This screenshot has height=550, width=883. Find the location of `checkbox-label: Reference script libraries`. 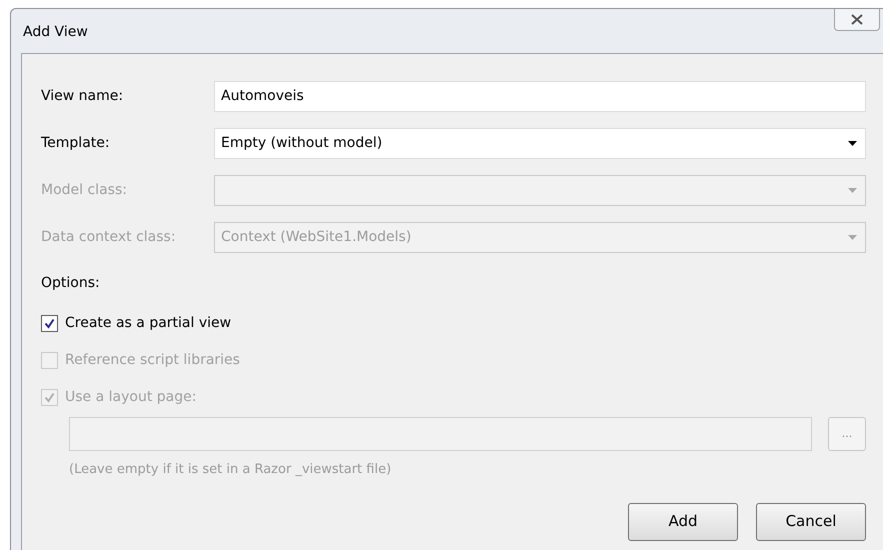

checkbox-label: Reference script libraries is located at coordinates (152, 360).